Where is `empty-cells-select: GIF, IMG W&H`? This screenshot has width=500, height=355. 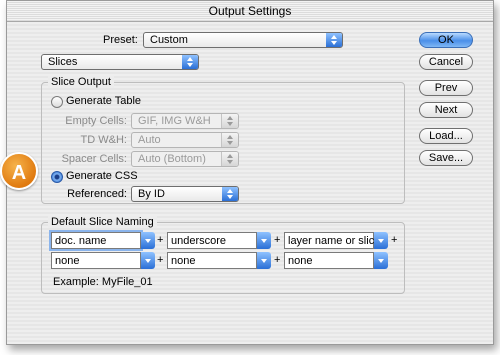 empty-cells-select: GIF, IMG W&H is located at coordinates (185, 121).